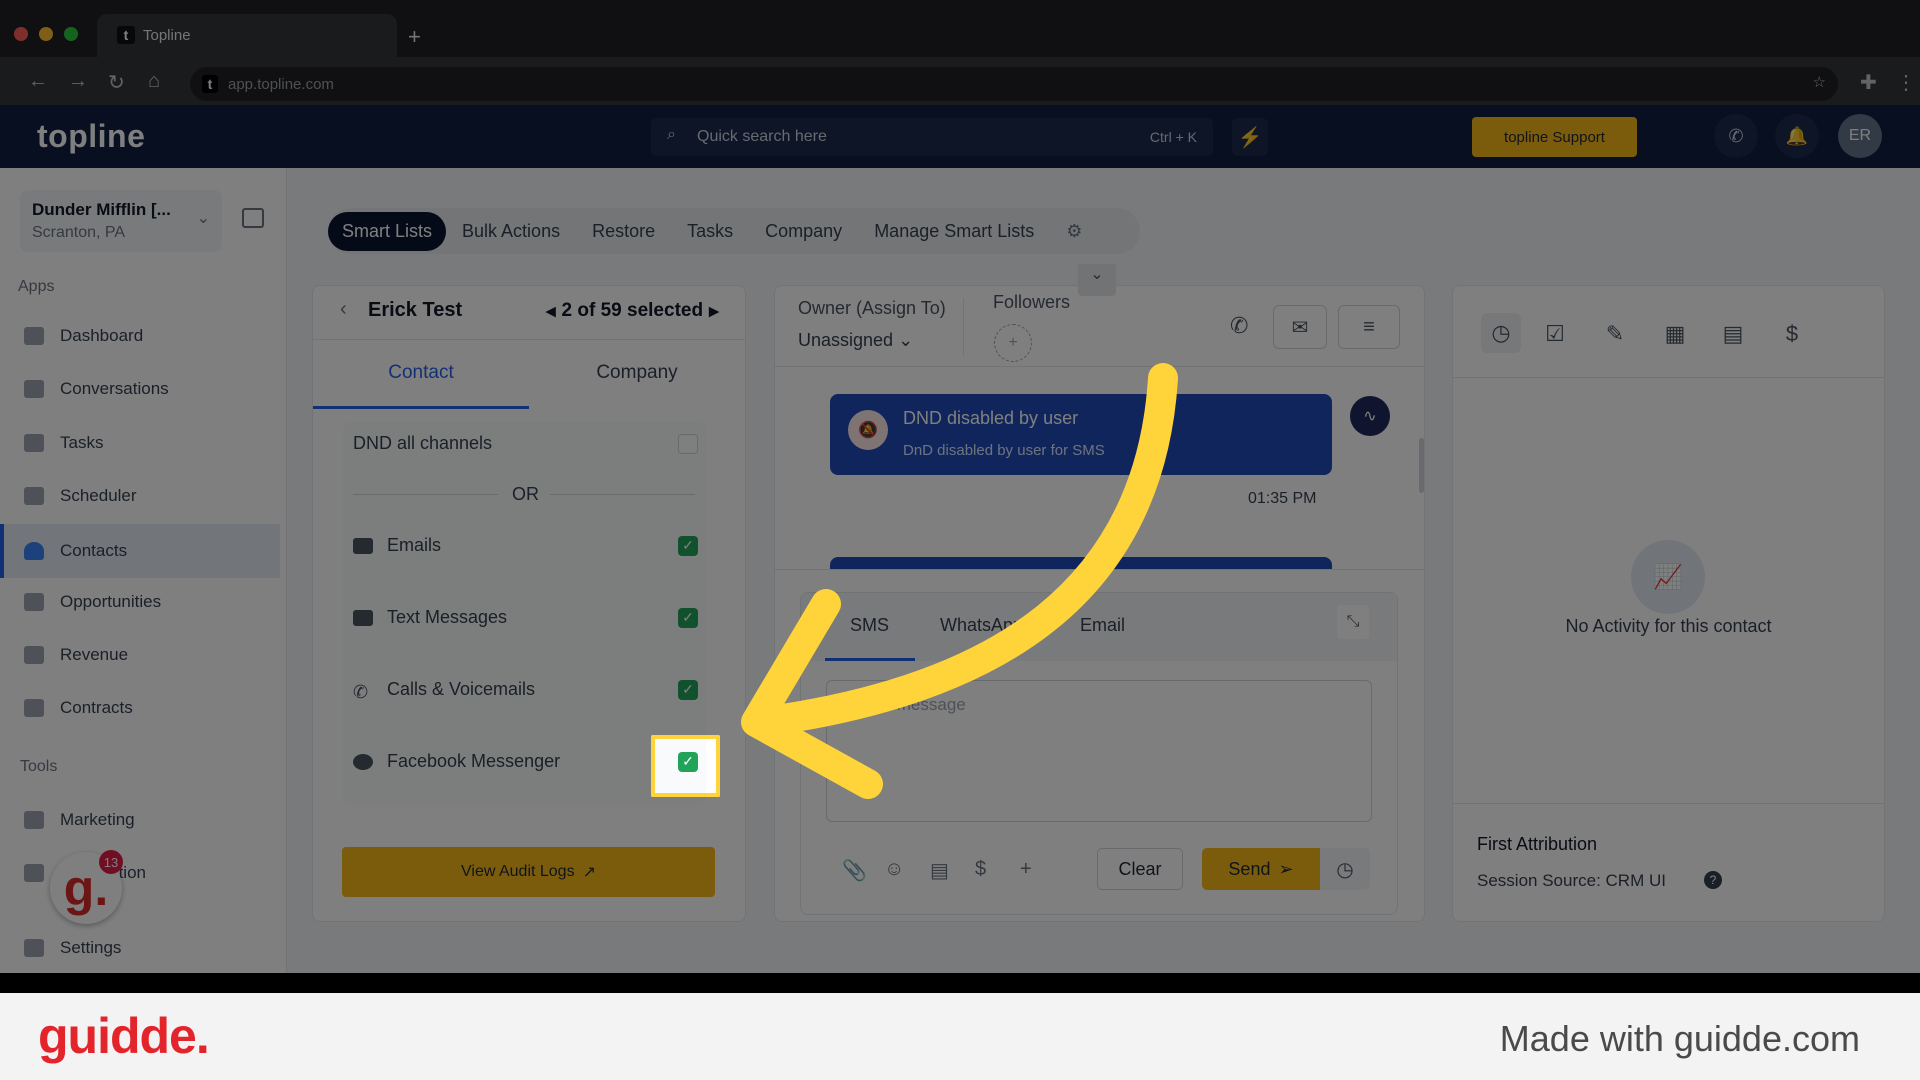 Image resolution: width=1920 pixels, height=1080 pixels. Describe the element at coordinates (962, 550) in the screenshot. I see `arrow-shaft` at that location.